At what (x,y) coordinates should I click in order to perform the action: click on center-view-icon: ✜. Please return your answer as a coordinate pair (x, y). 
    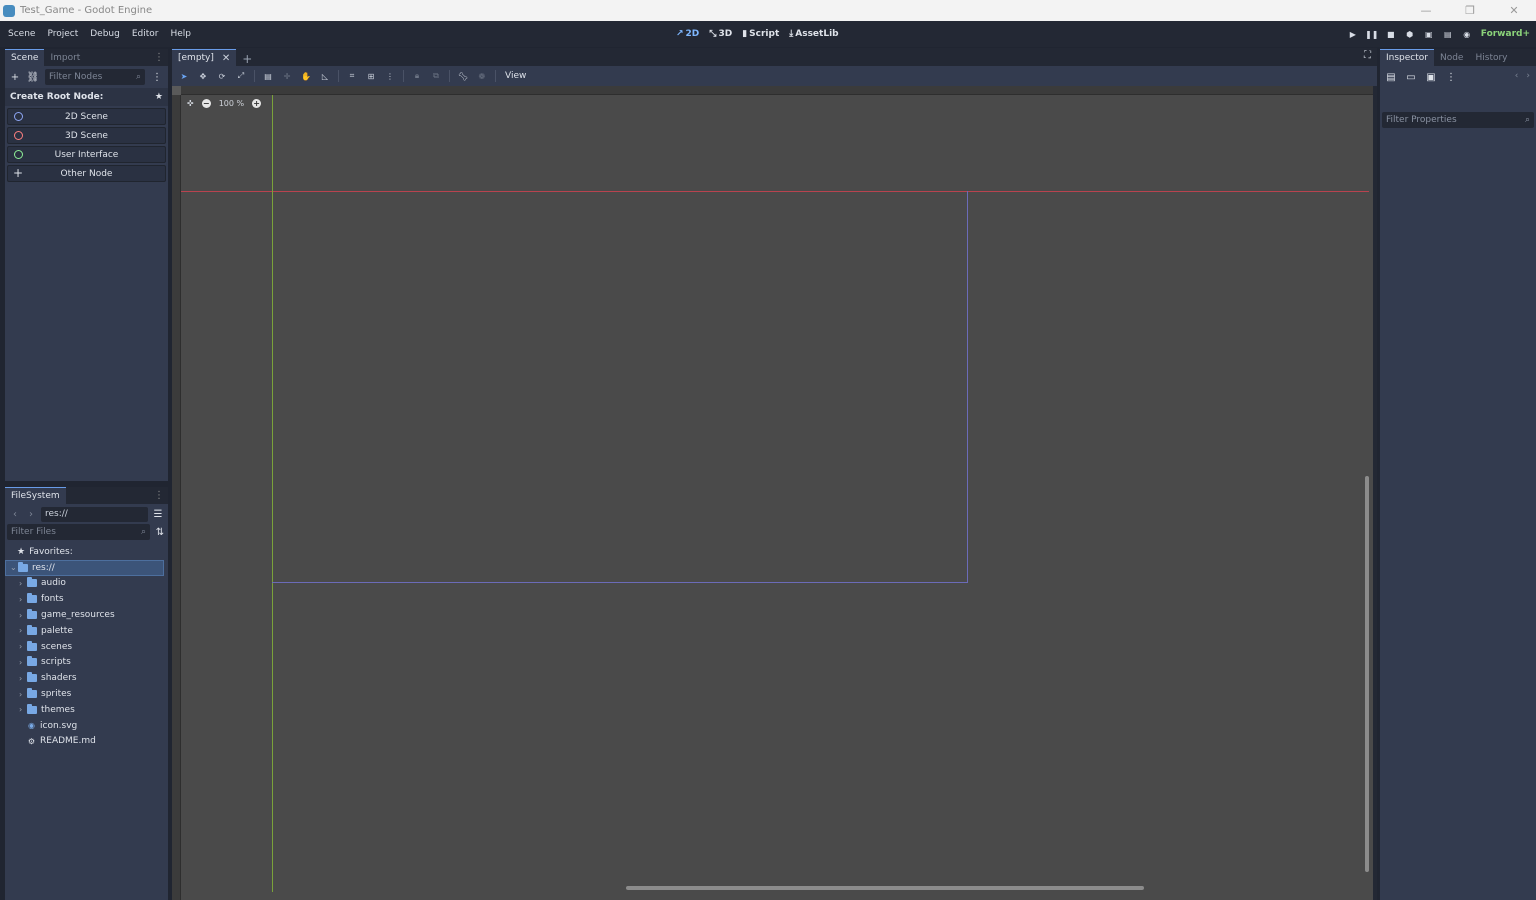
    Looking at the image, I should click on (190, 103).